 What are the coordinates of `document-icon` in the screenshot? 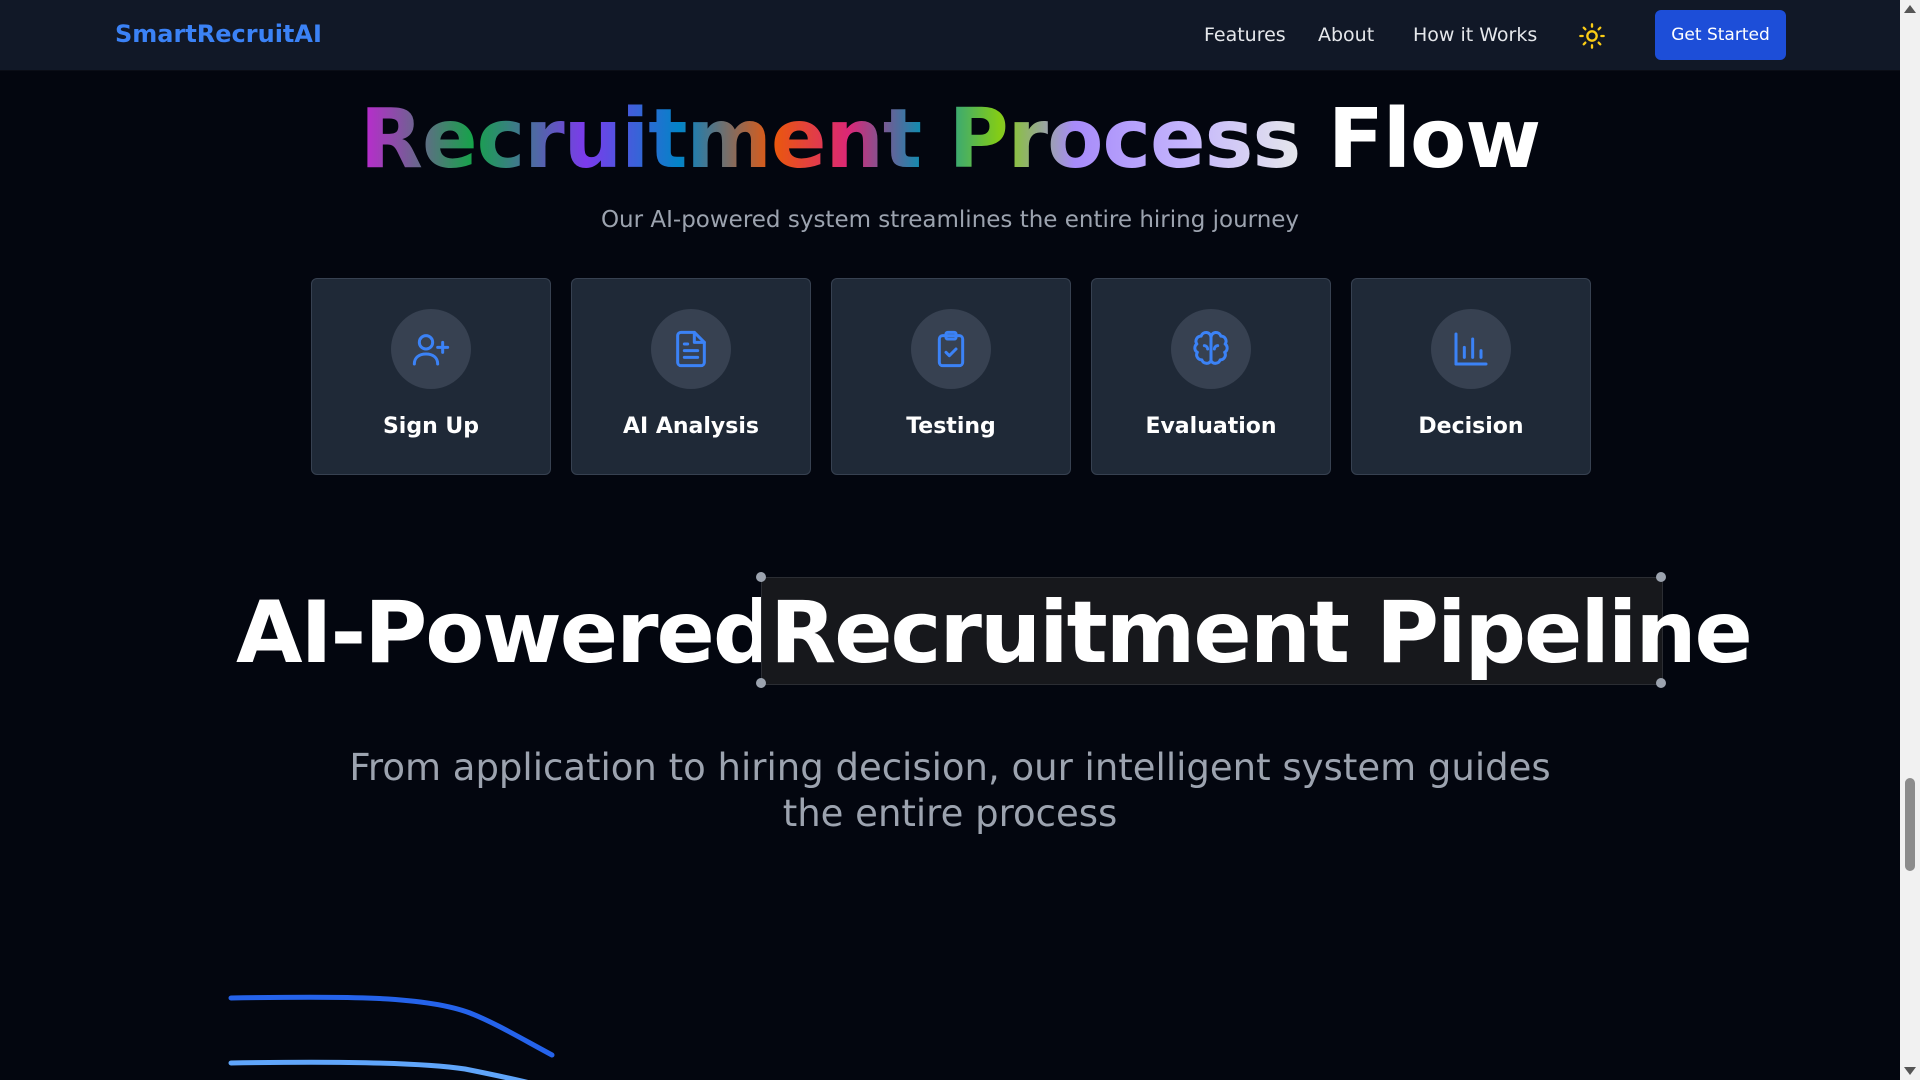 It's located at (691, 349).